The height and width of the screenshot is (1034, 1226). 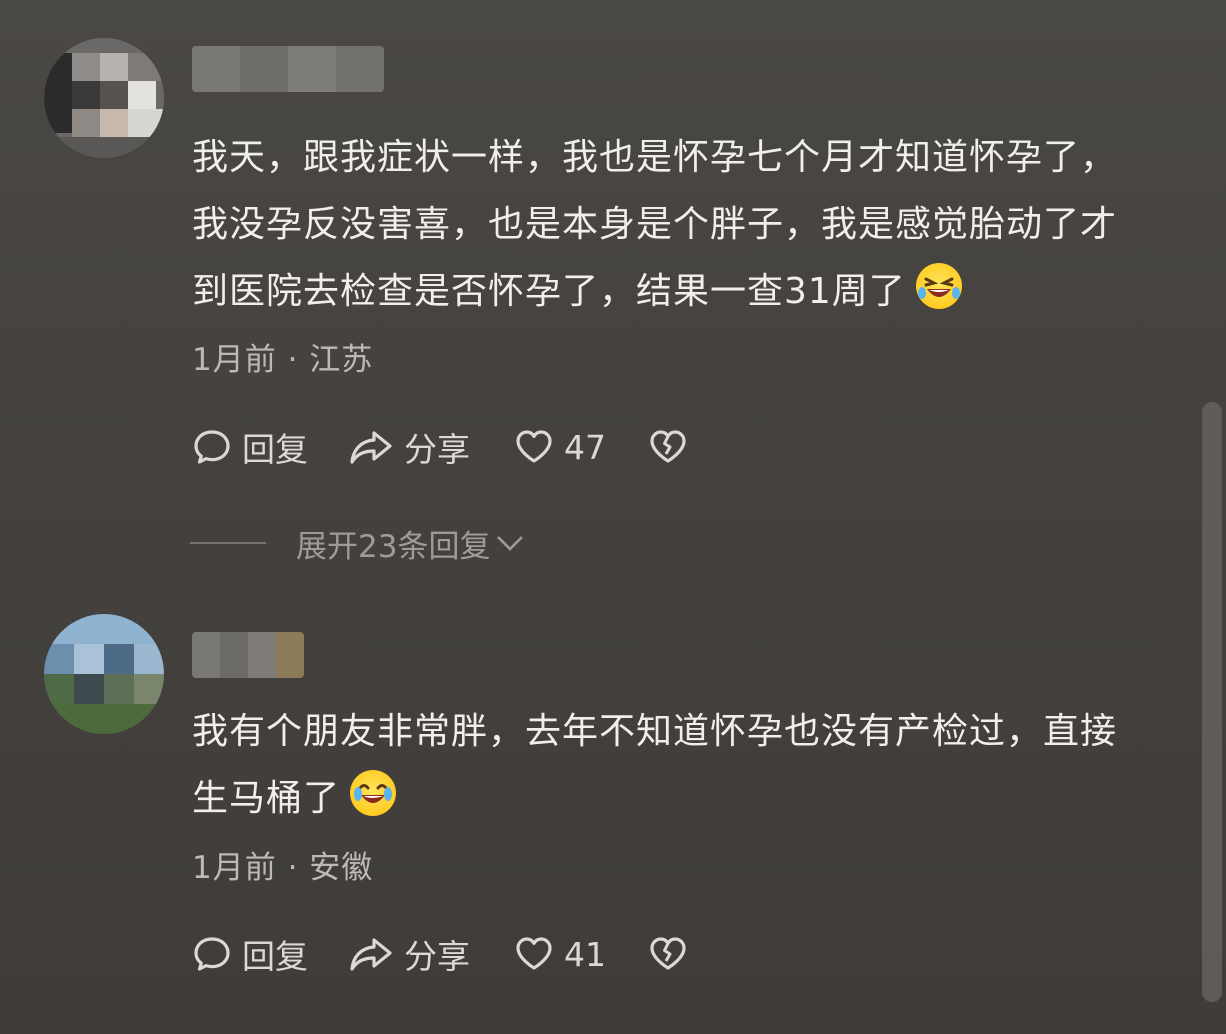 What do you see at coordinates (549, 291) in the screenshot?
I see `comment-text-line-content: 到医院去检查是否怀孕了，结果一查31周了` at bounding box center [549, 291].